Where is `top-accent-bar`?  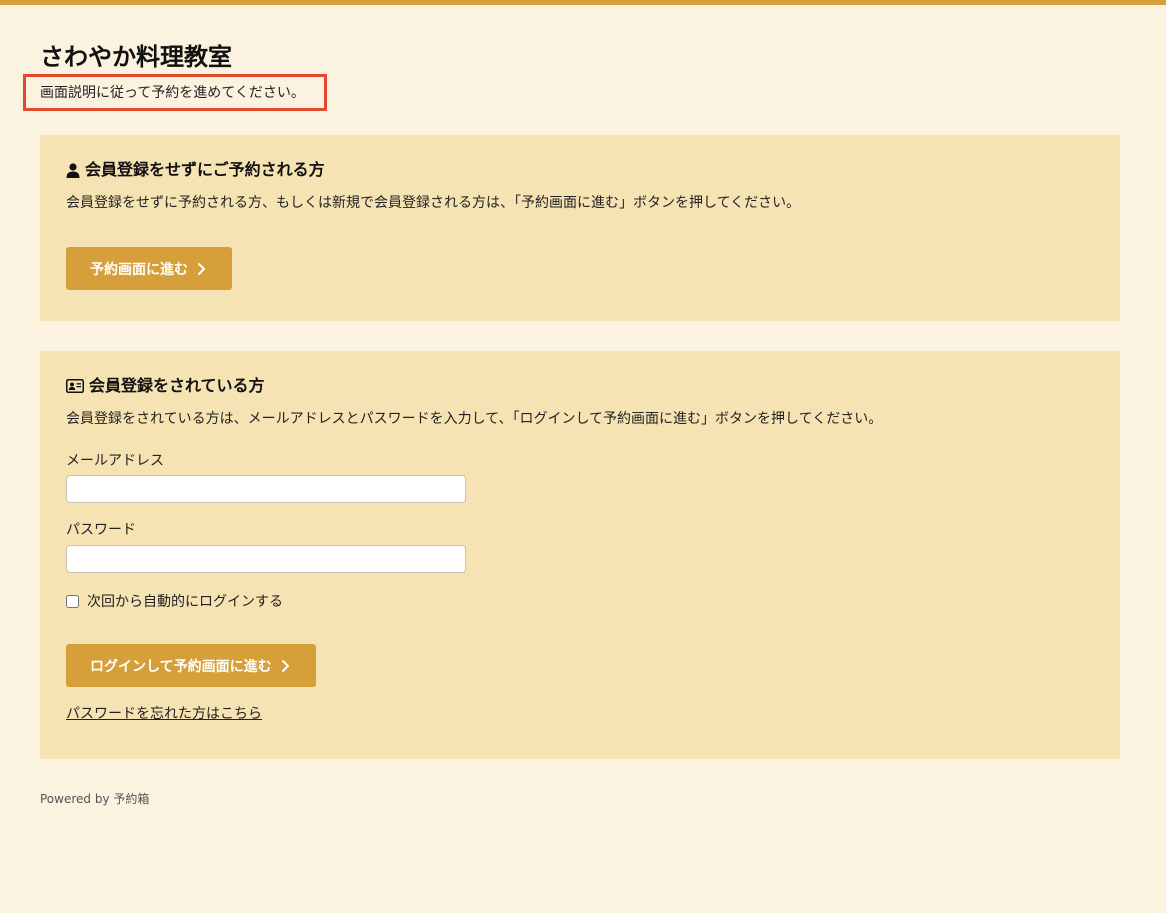 top-accent-bar is located at coordinates (583, 2).